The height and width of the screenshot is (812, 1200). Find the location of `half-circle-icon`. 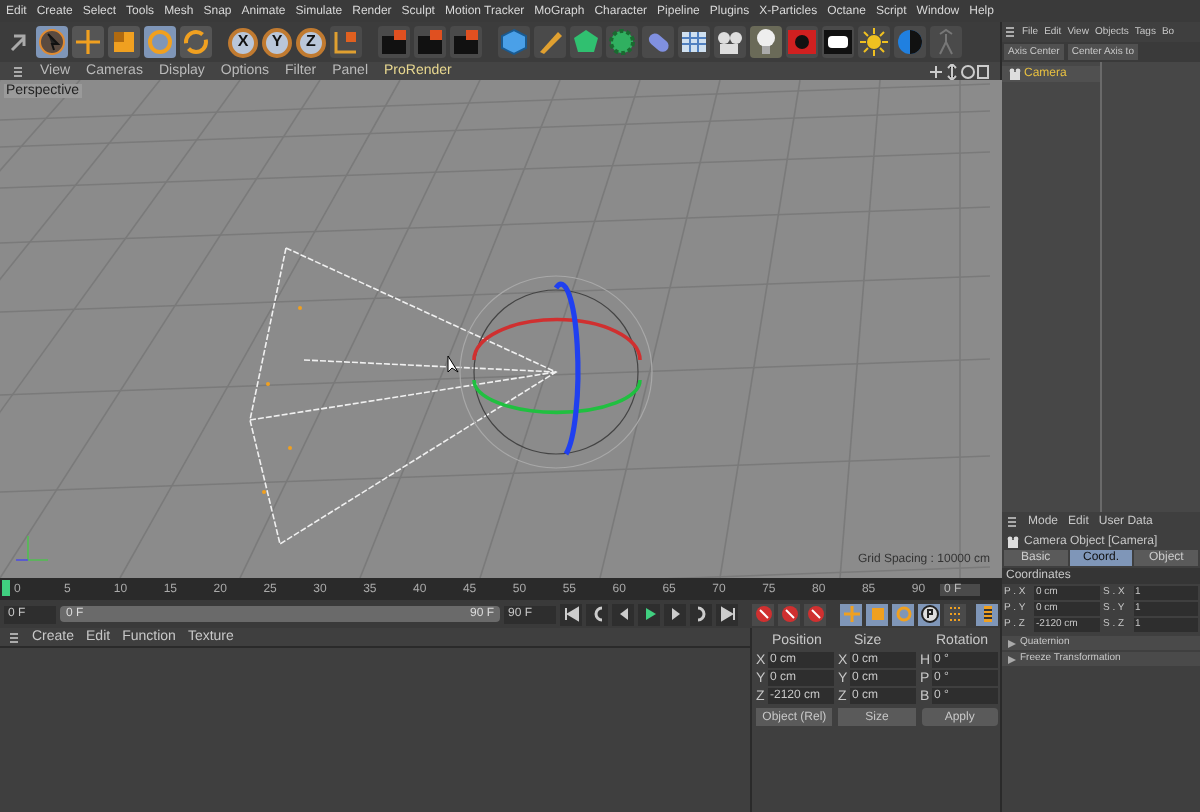

half-circle-icon is located at coordinates (910, 42).